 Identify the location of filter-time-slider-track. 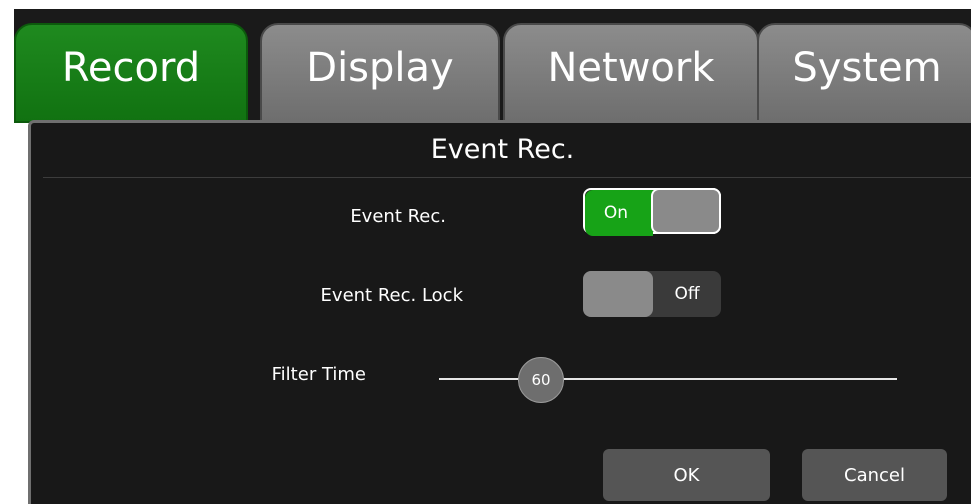
(668, 379).